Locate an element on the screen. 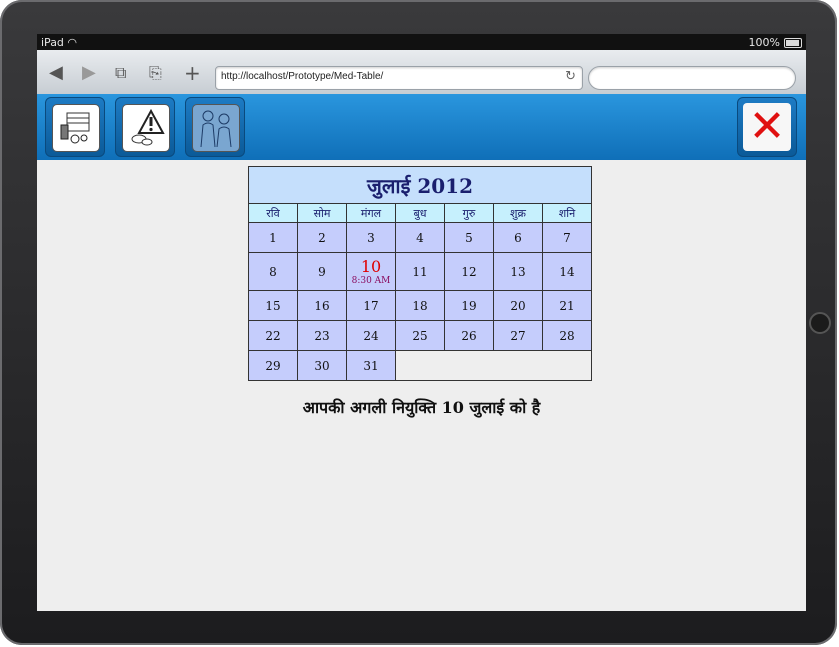 The image size is (839, 647). calendar-week: 15 16 17 18 19 20 21 is located at coordinates (420, 305).